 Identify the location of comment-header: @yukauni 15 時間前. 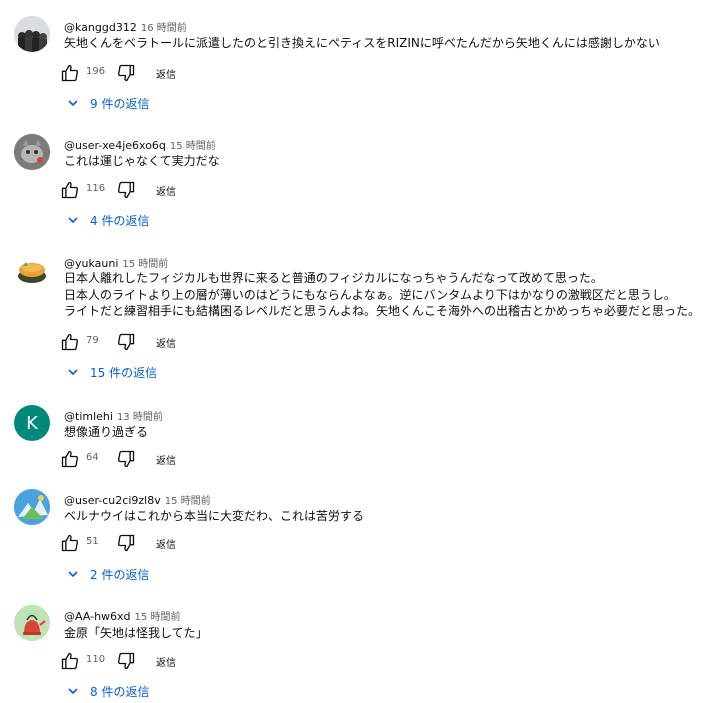
(116, 261).